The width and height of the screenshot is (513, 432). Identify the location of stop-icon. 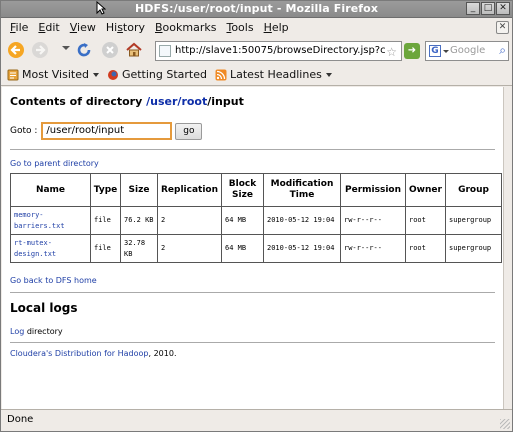
(110, 50).